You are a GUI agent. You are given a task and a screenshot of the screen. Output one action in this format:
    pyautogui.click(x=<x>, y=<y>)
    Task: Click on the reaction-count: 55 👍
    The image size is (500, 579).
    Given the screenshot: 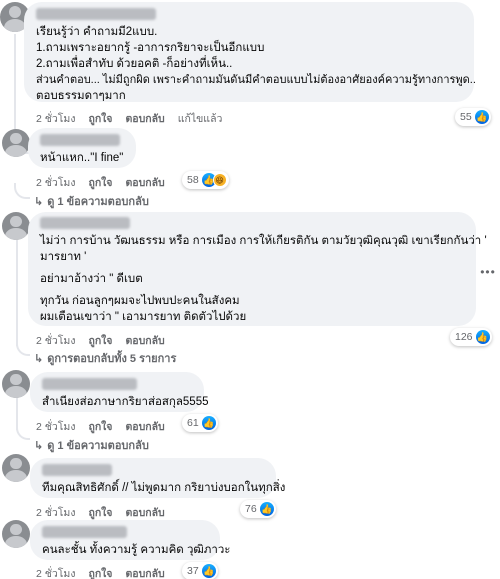 What is the action you would take?
    pyautogui.click(x=473, y=117)
    